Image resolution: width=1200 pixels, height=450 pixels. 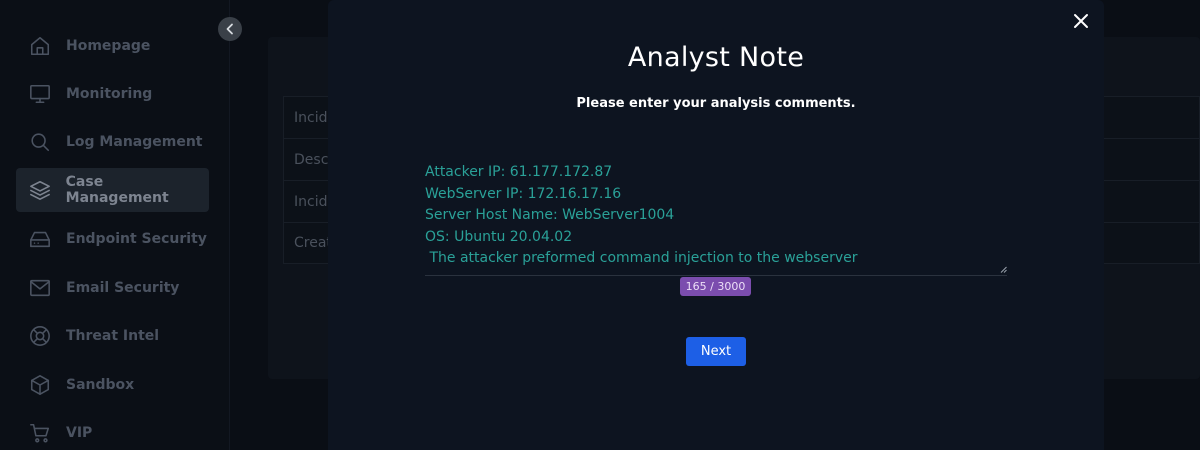 What do you see at coordinates (100, 385) in the screenshot?
I see `sidebar-item-label: Sandbox` at bounding box center [100, 385].